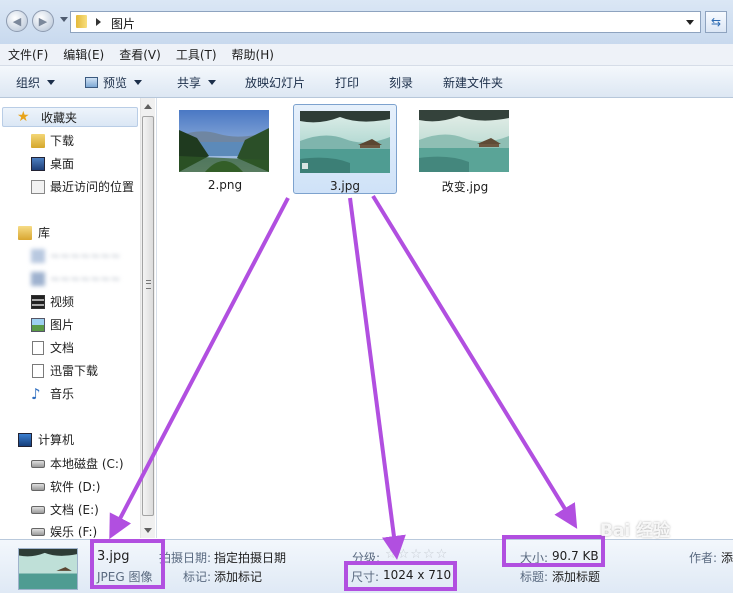  What do you see at coordinates (70, 141) in the screenshot?
I see `sidebar-item-downloads: 下载` at bounding box center [70, 141].